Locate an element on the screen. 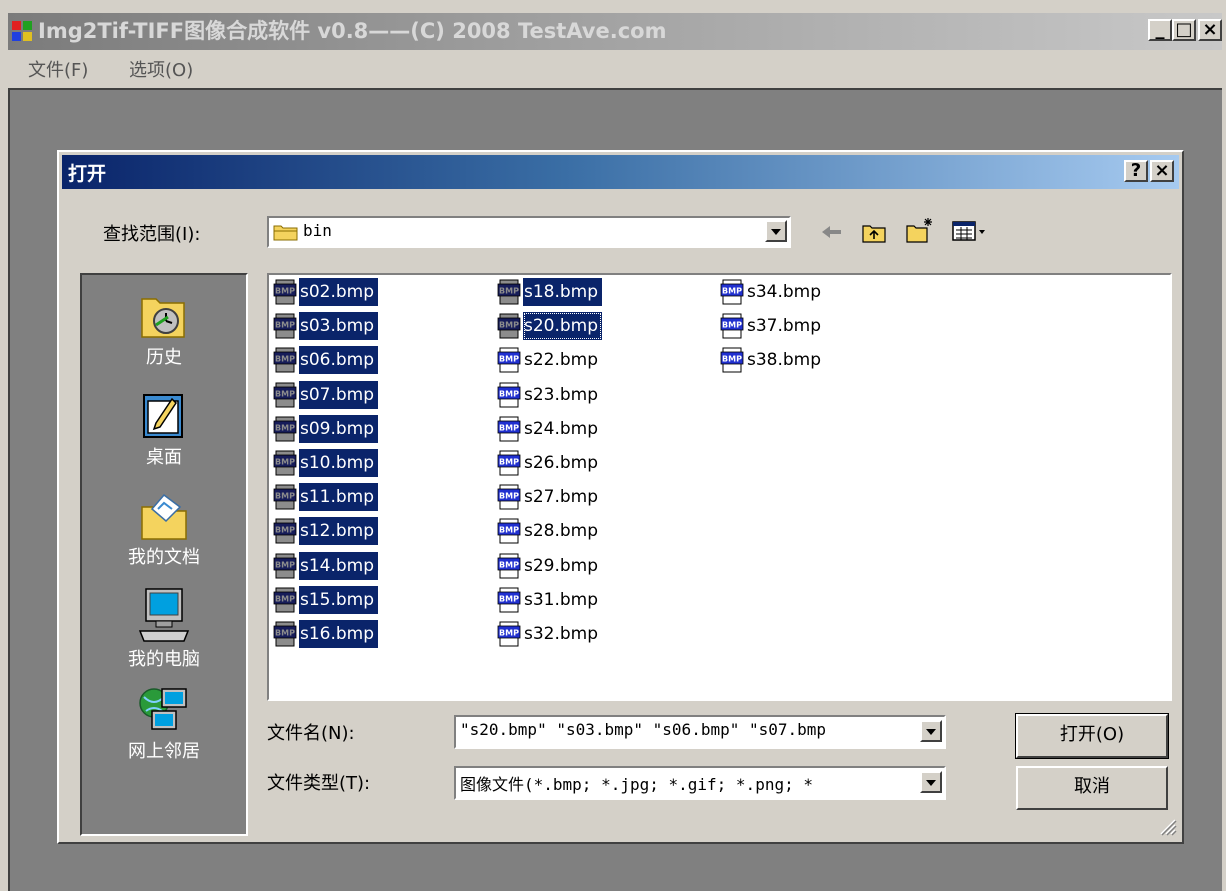 The image size is (1226, 891). network-icon is located at coordinates (163, 709).